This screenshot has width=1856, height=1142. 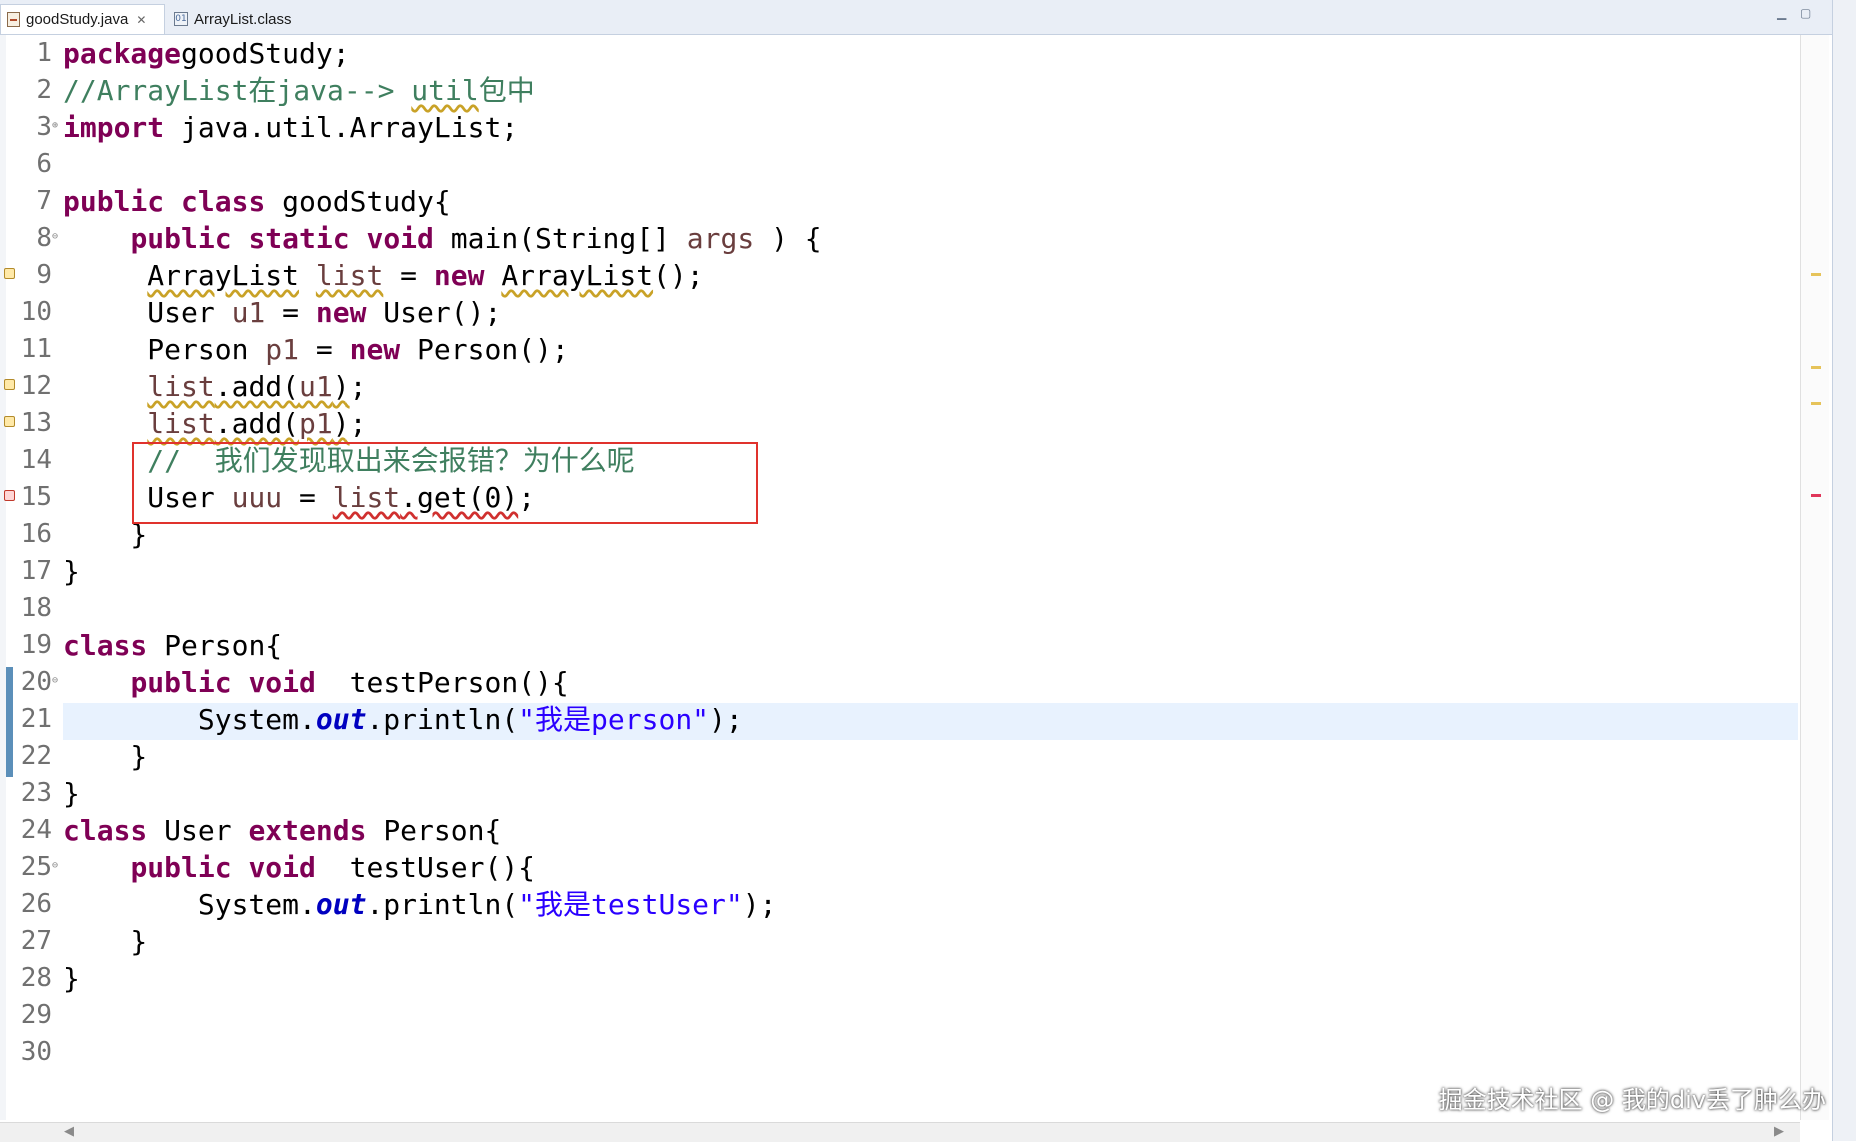 I want to click on code-token: out, so click(x=341, y=904).